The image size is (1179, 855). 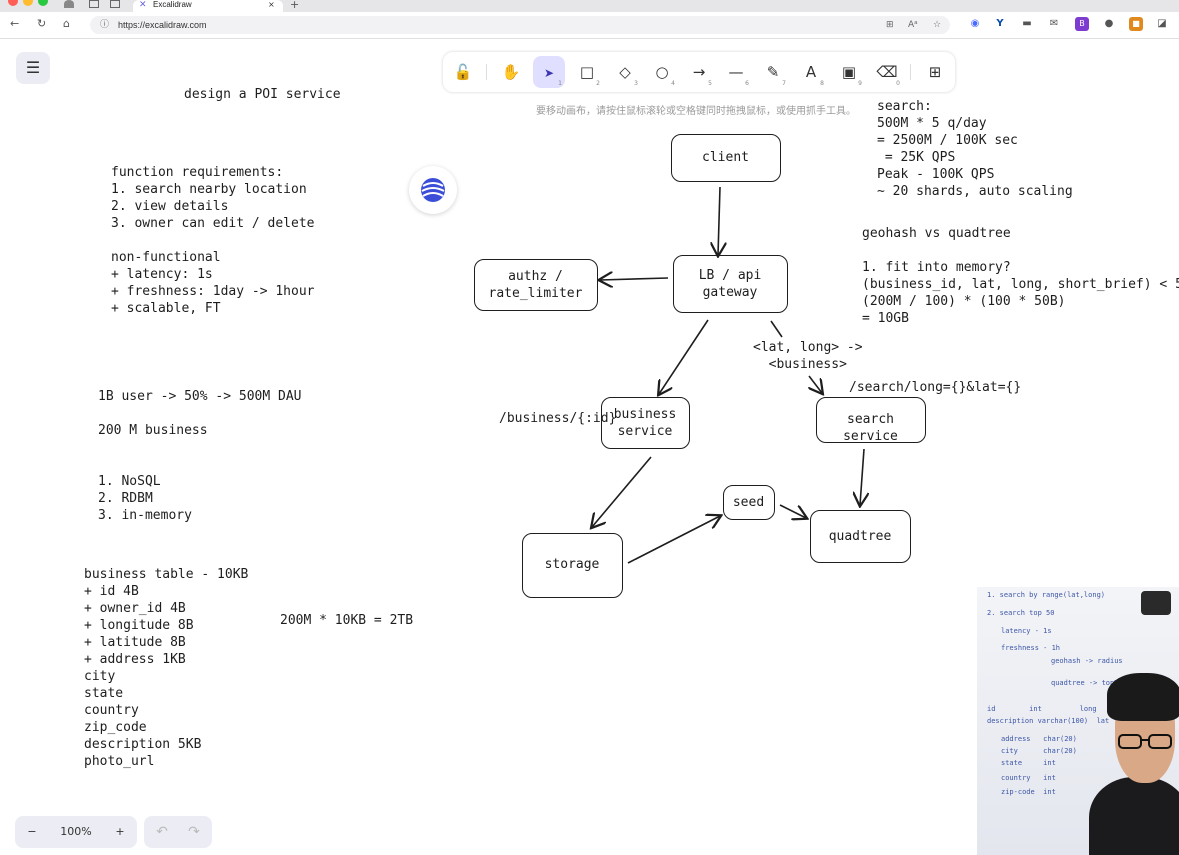 What do you see at coordinates (1042, 709) in the screenshot?
I see `board-note: id int long` at bounding box center [1042, 709].